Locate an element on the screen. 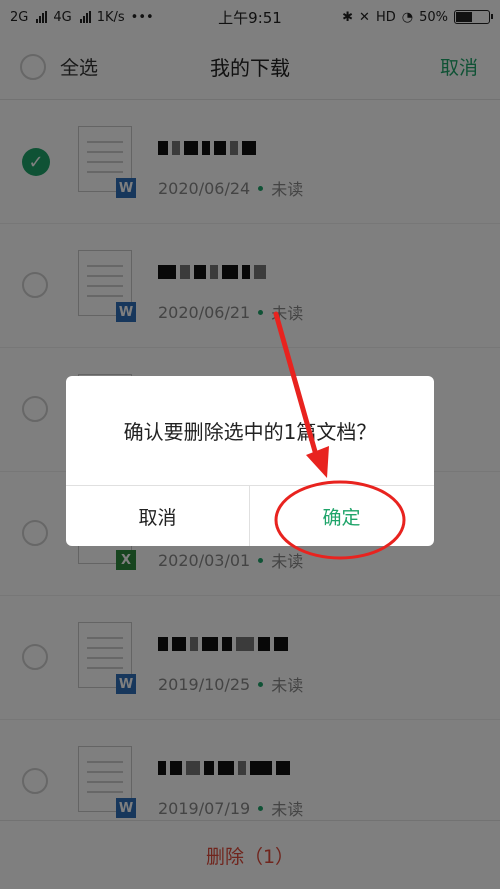 Image resolution: width=500 pixels, height=890 pixels. dialog-message: 确认要删除选中的1篇文档？ is located at coordinates (250, 432).